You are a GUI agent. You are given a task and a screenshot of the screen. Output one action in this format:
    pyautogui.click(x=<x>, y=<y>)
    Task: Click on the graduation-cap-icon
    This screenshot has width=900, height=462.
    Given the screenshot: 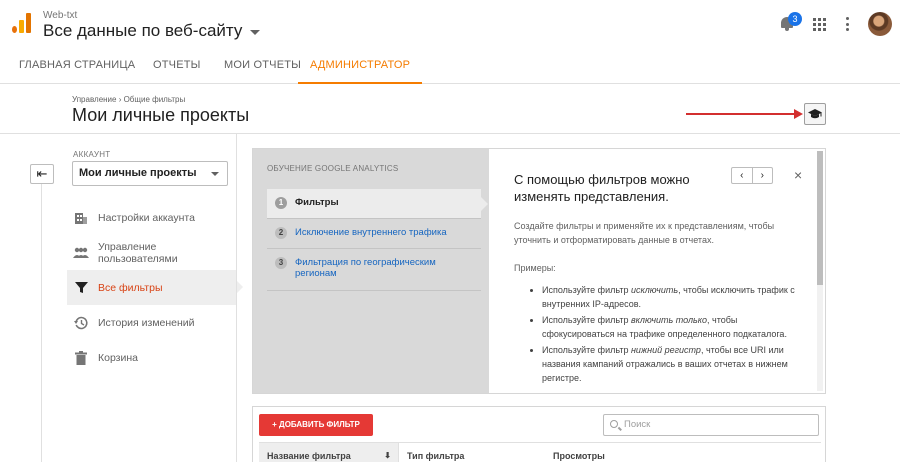 What is the action you would take?
    pyautogui.click(x=815, y=114)
    